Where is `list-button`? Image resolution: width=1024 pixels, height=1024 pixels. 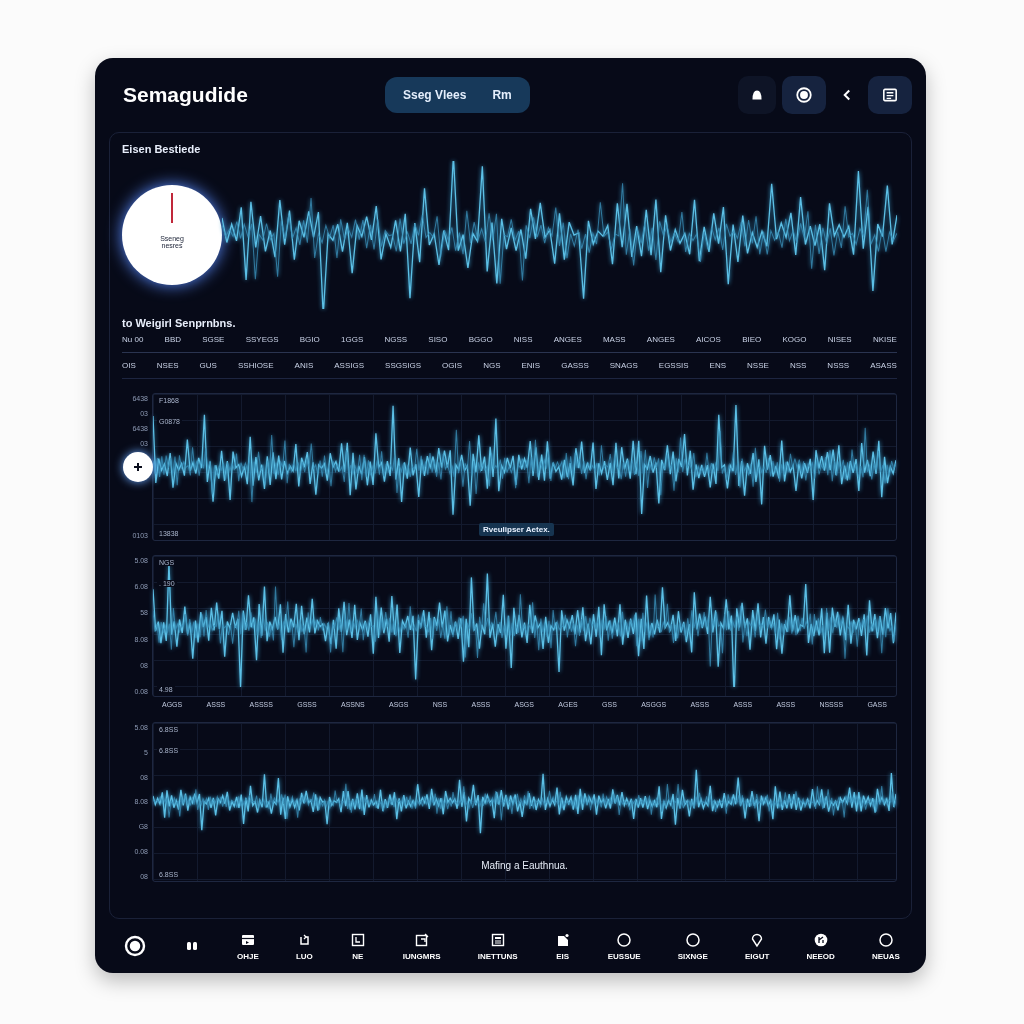
list-button is located at coordinates (890, 95).